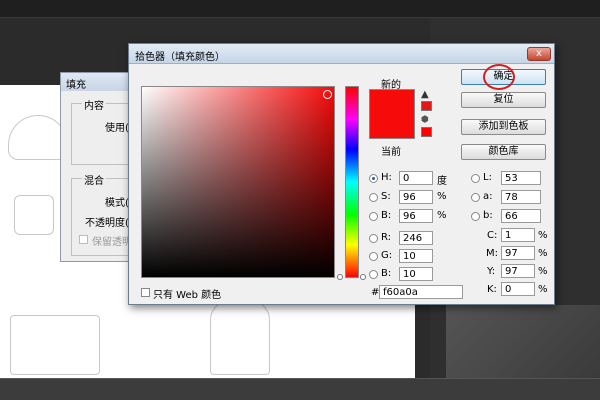  Describe the element at coordinates (539, 54) in the screenshot. I see `close-button: x` at that location.